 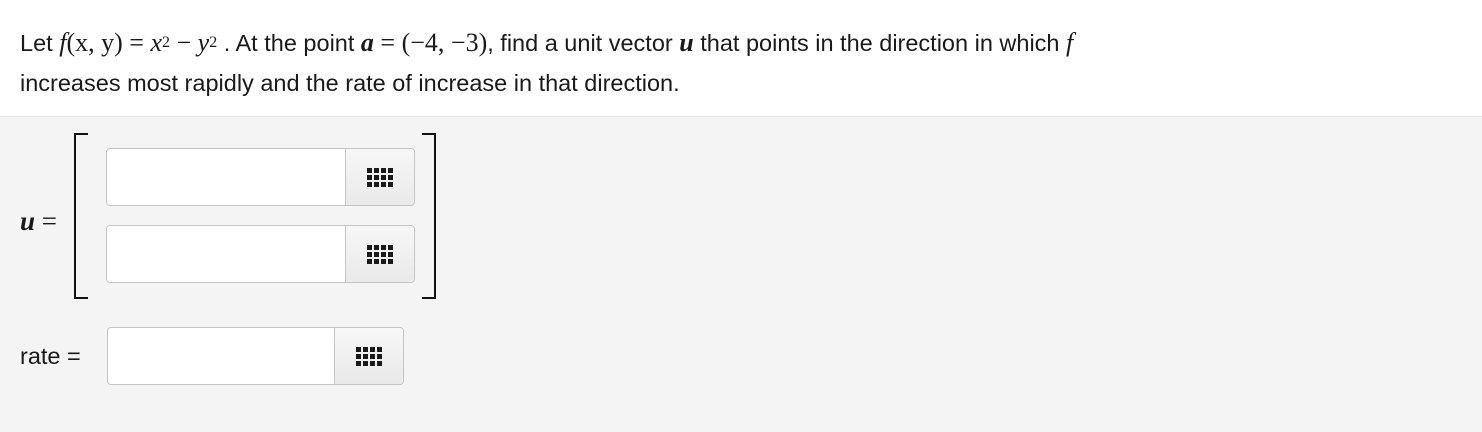 What do you see at coordinates (880, 43) in the screenshot?
I see `question-text: that points in the direction in which` at bounding box center [880, 43].